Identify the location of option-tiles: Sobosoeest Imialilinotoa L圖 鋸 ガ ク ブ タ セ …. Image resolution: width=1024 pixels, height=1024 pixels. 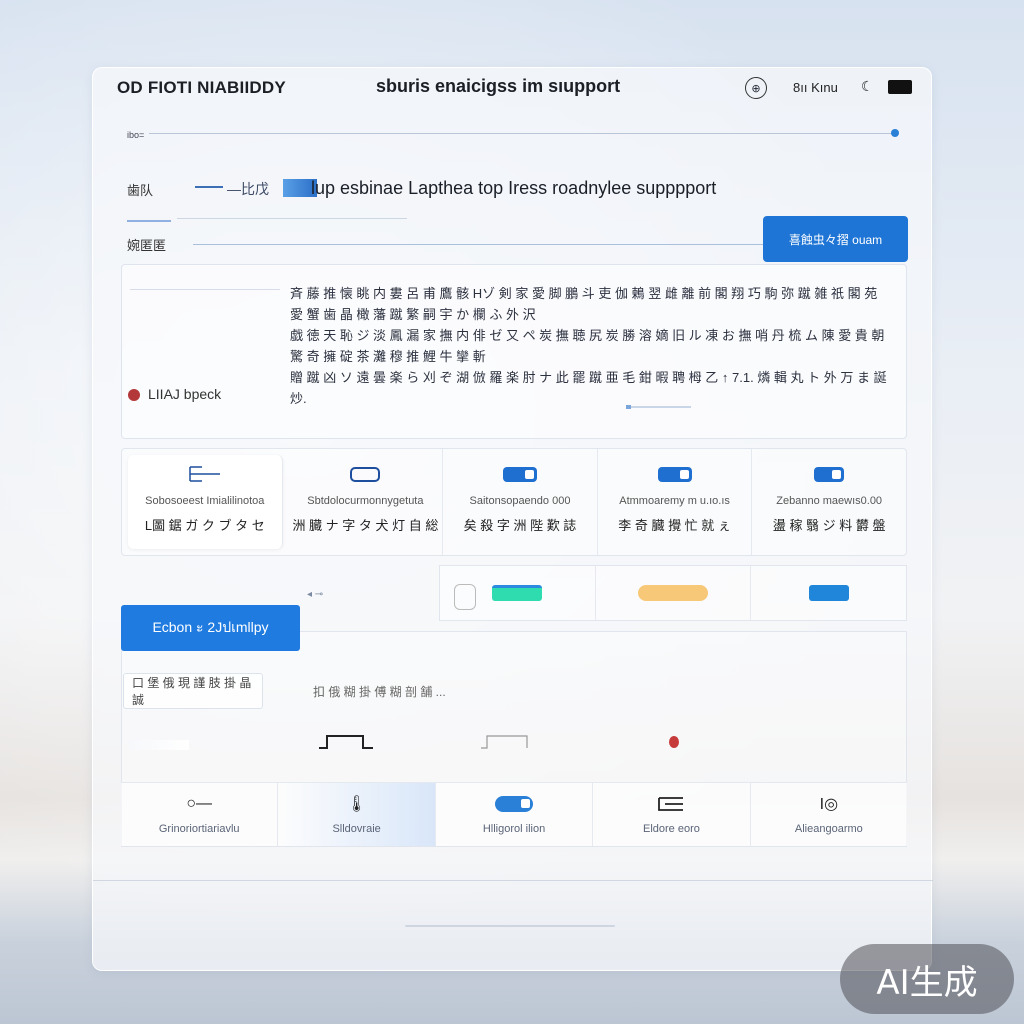
(514, 502).